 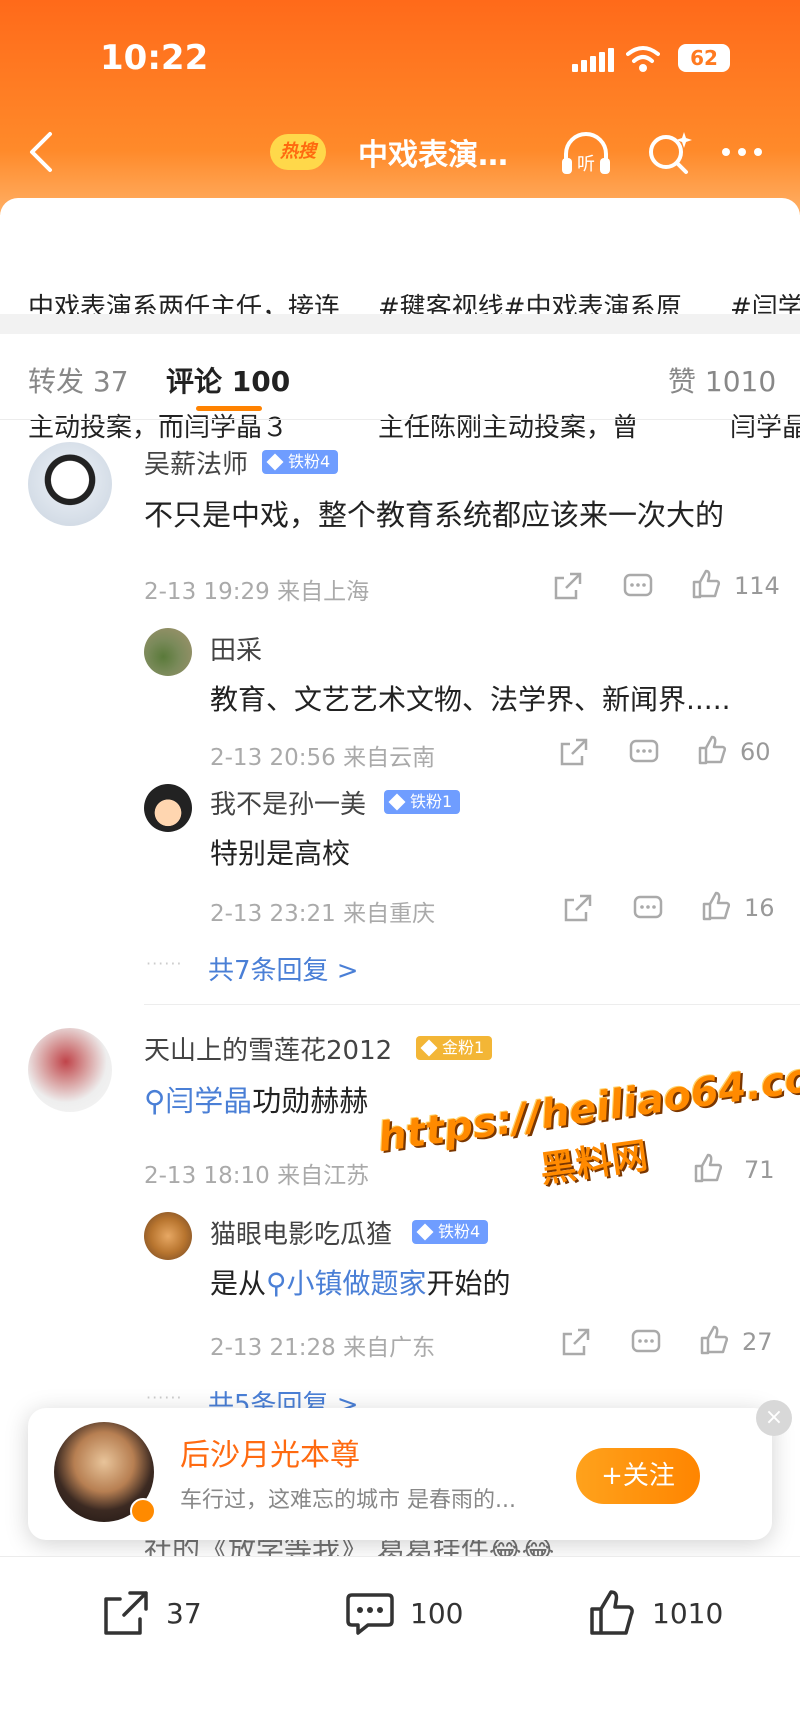 I want to click on ai-search-icon, so click(x=669, y=153).